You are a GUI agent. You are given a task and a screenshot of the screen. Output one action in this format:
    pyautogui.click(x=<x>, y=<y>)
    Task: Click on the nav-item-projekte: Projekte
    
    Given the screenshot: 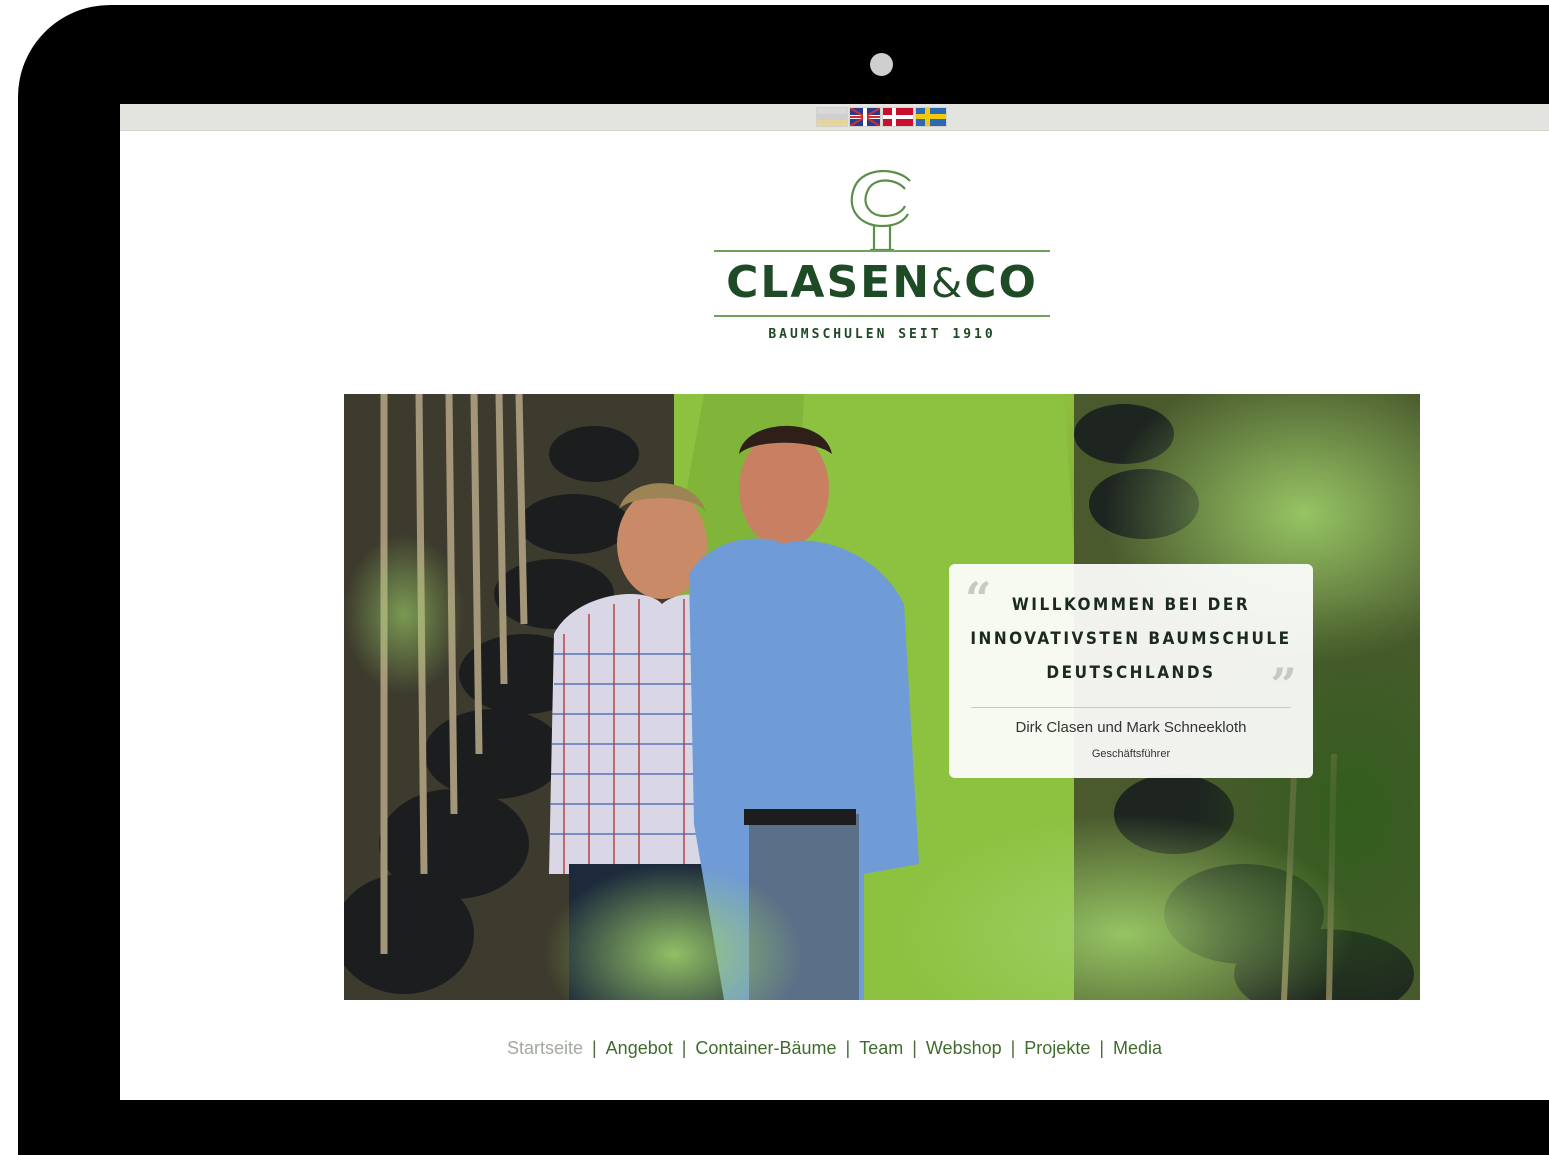 What is the action you would take?
    pyautogui.click(x=1057, y=1048)
    